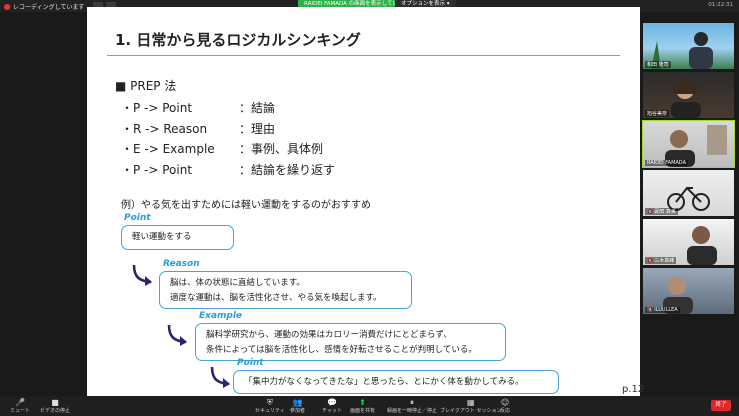  Describe the element at coordinates (658, 64) in the screenshot. I see `participant-name: 和田 隆司` at that location.